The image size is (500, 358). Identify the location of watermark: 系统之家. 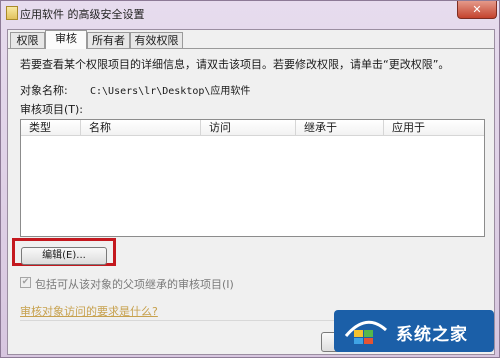
(414, 331).